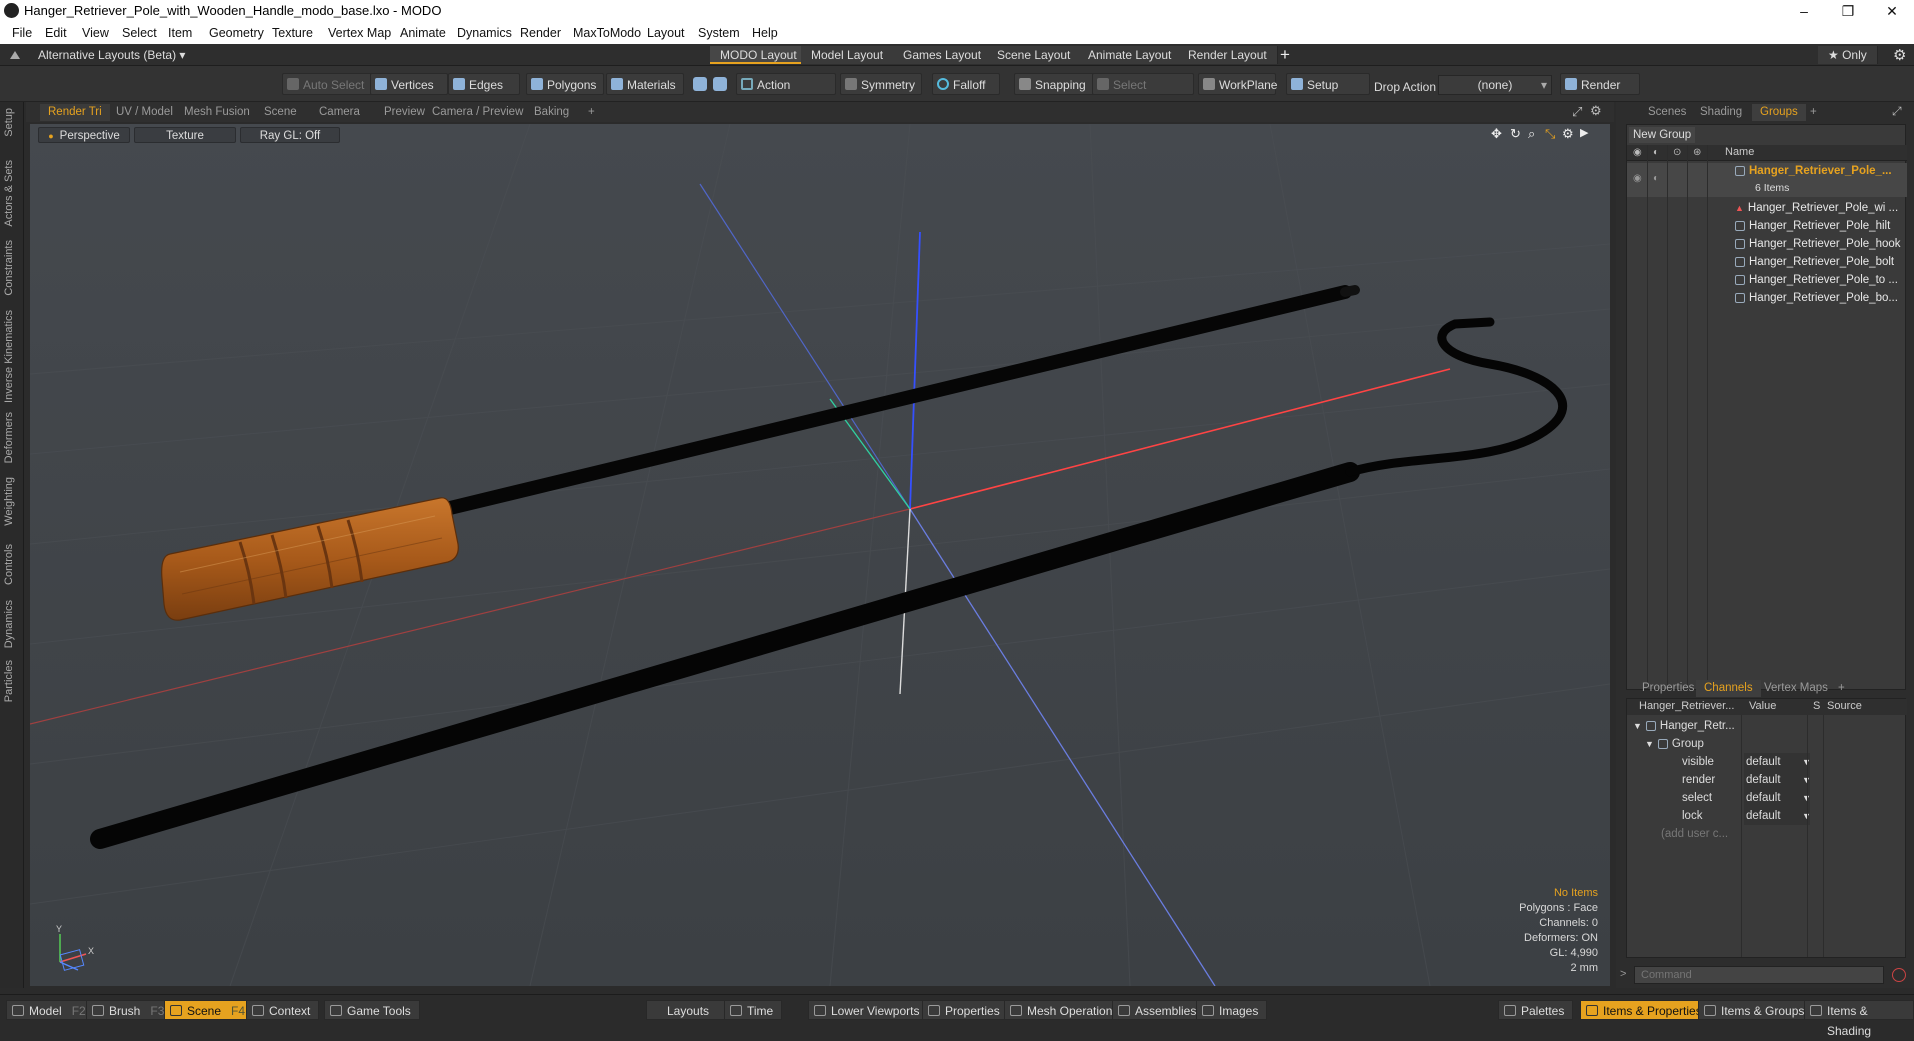 This screenshot has height=1041, width=1914. Describe the element at coordinates (1721, 112) in the screenshot. I see `tab-shading: Shading` at that location.